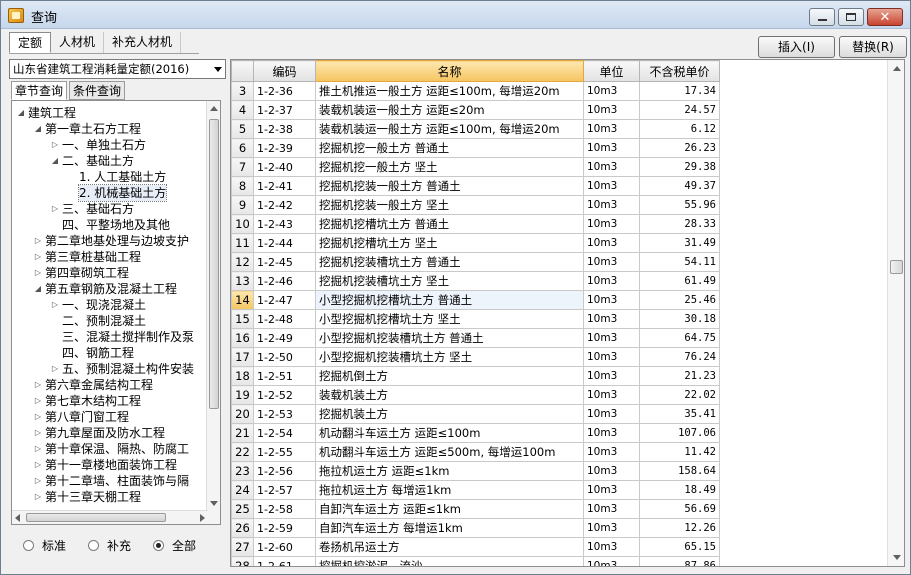 Image resolution: width=911 pixels, height=575 pixels. I want to click on name-cell: 小型挖掘机挖槽坑土方 坚土, so click(449, 319).